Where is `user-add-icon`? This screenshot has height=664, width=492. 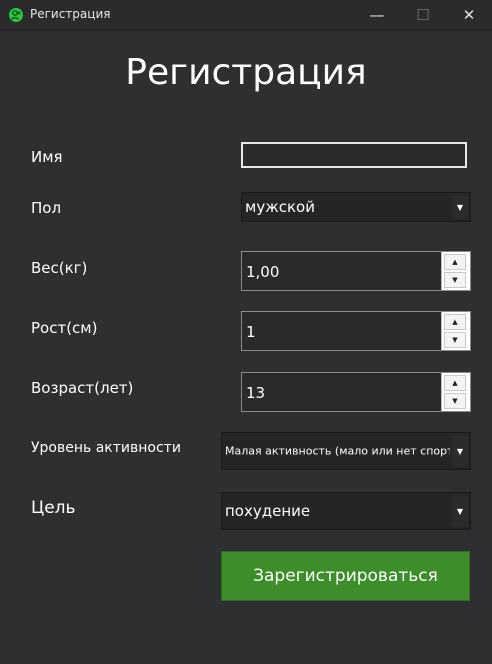 user-add-icon is located at coordinates (16, 15).